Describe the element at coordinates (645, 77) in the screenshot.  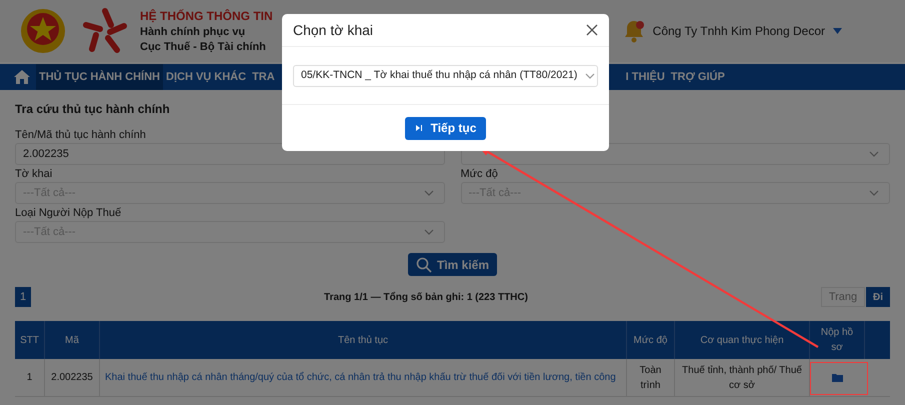
I see `nav-link: I THIỆU` at that location.